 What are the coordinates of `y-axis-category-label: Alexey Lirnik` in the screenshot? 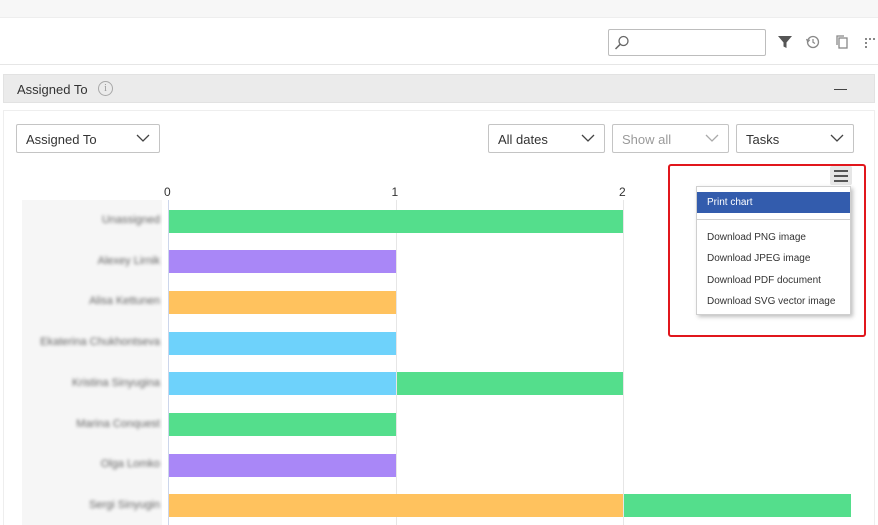 It's located at (128, 260).